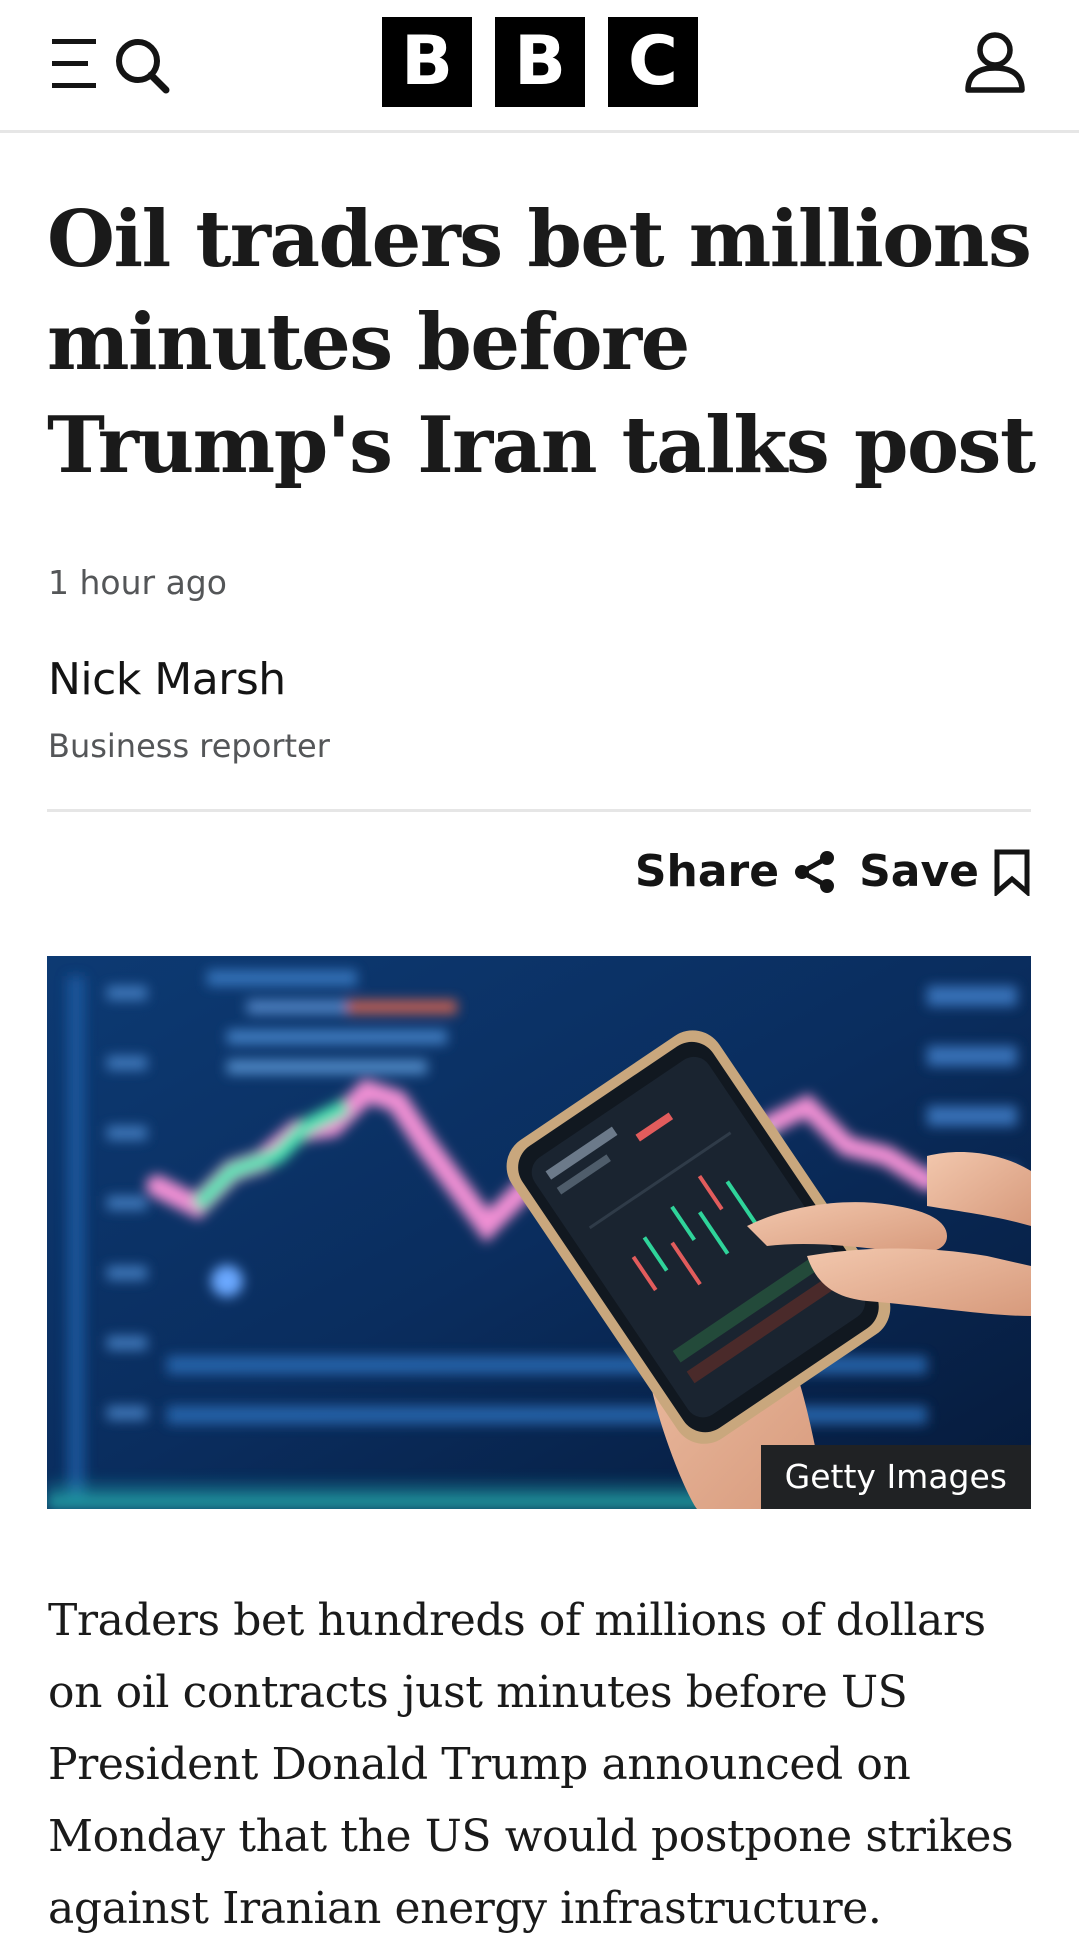  What do you see at coordinates (137, 582) in the screenshot?
I see `article-timestamp: 1 hour ago` at bounding box center [137, 582].